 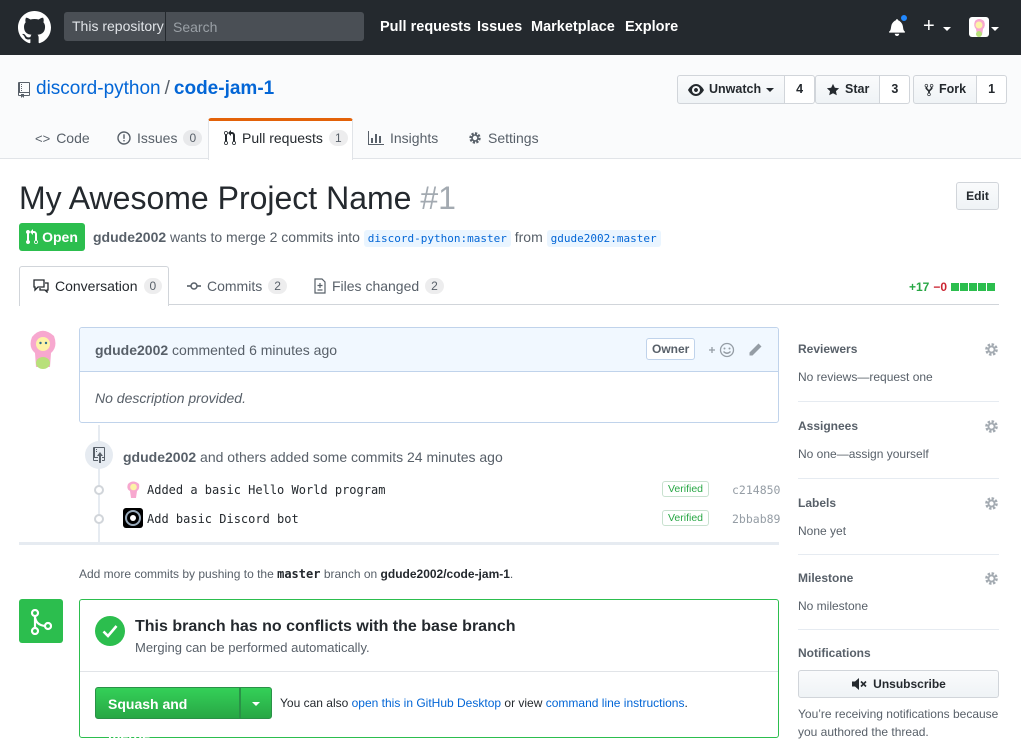 I want to click on timeline-divider, so click(x=399, y=543).